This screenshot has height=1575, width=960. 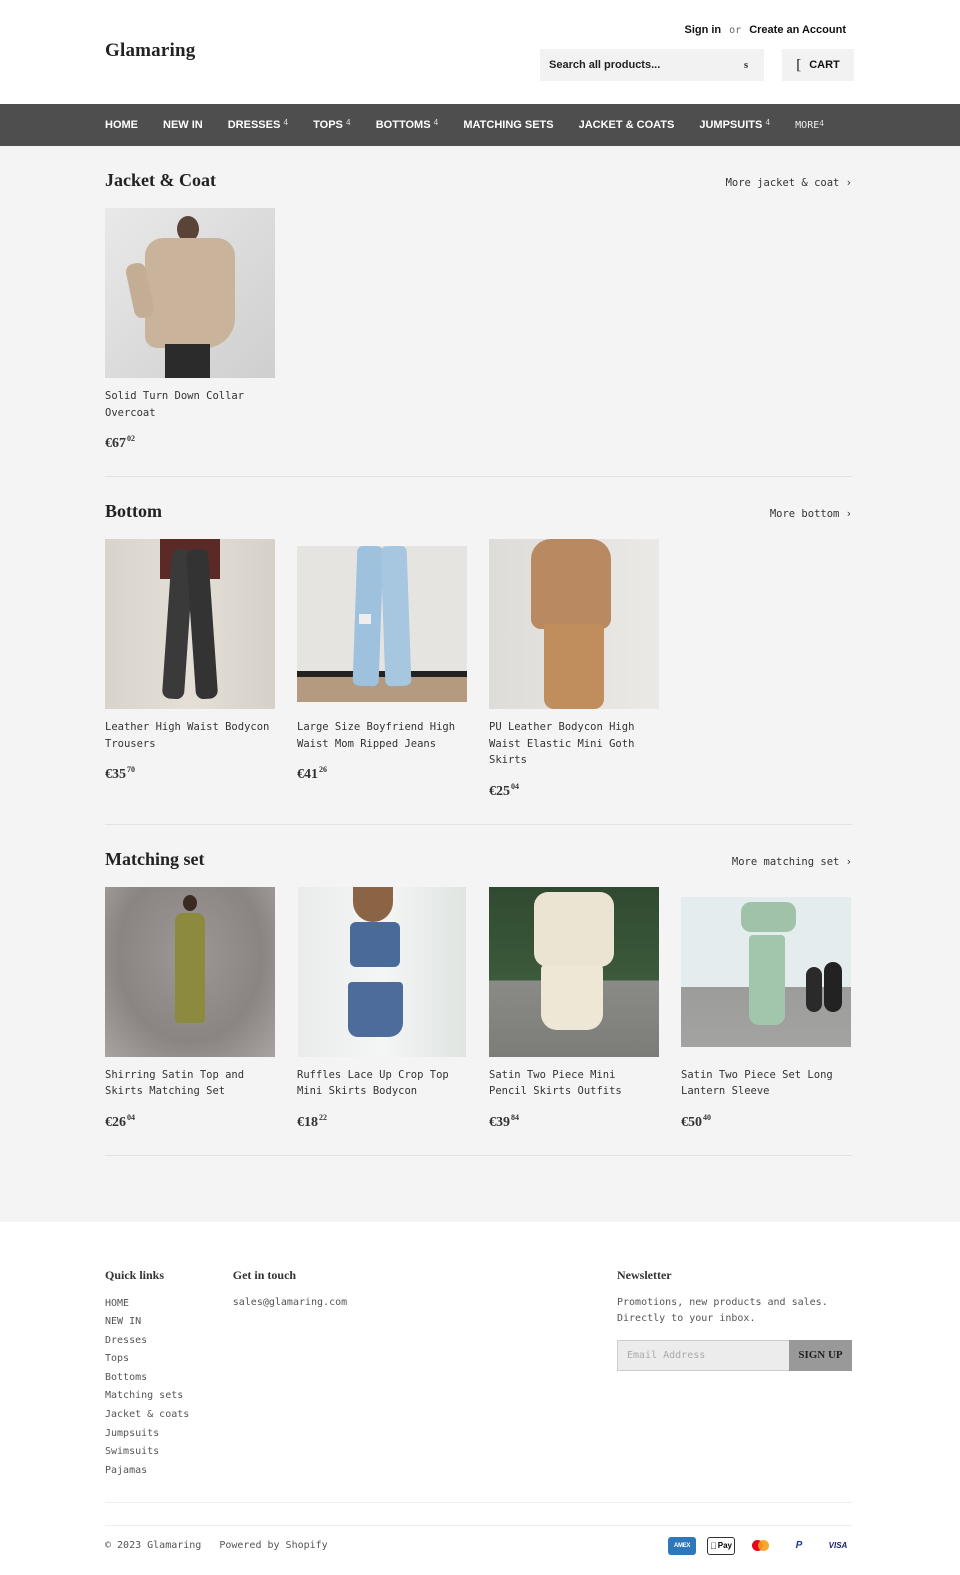 I want to click on contact-title: Get in touch, so click(x=264, y=1274).